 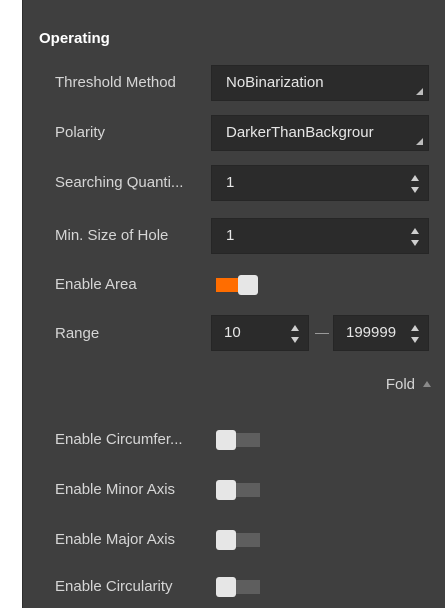 What do you see at coordinates (239, 587) in the screenshot?
I see `enable-circularity-toggle` at bounding box center [239, 587].